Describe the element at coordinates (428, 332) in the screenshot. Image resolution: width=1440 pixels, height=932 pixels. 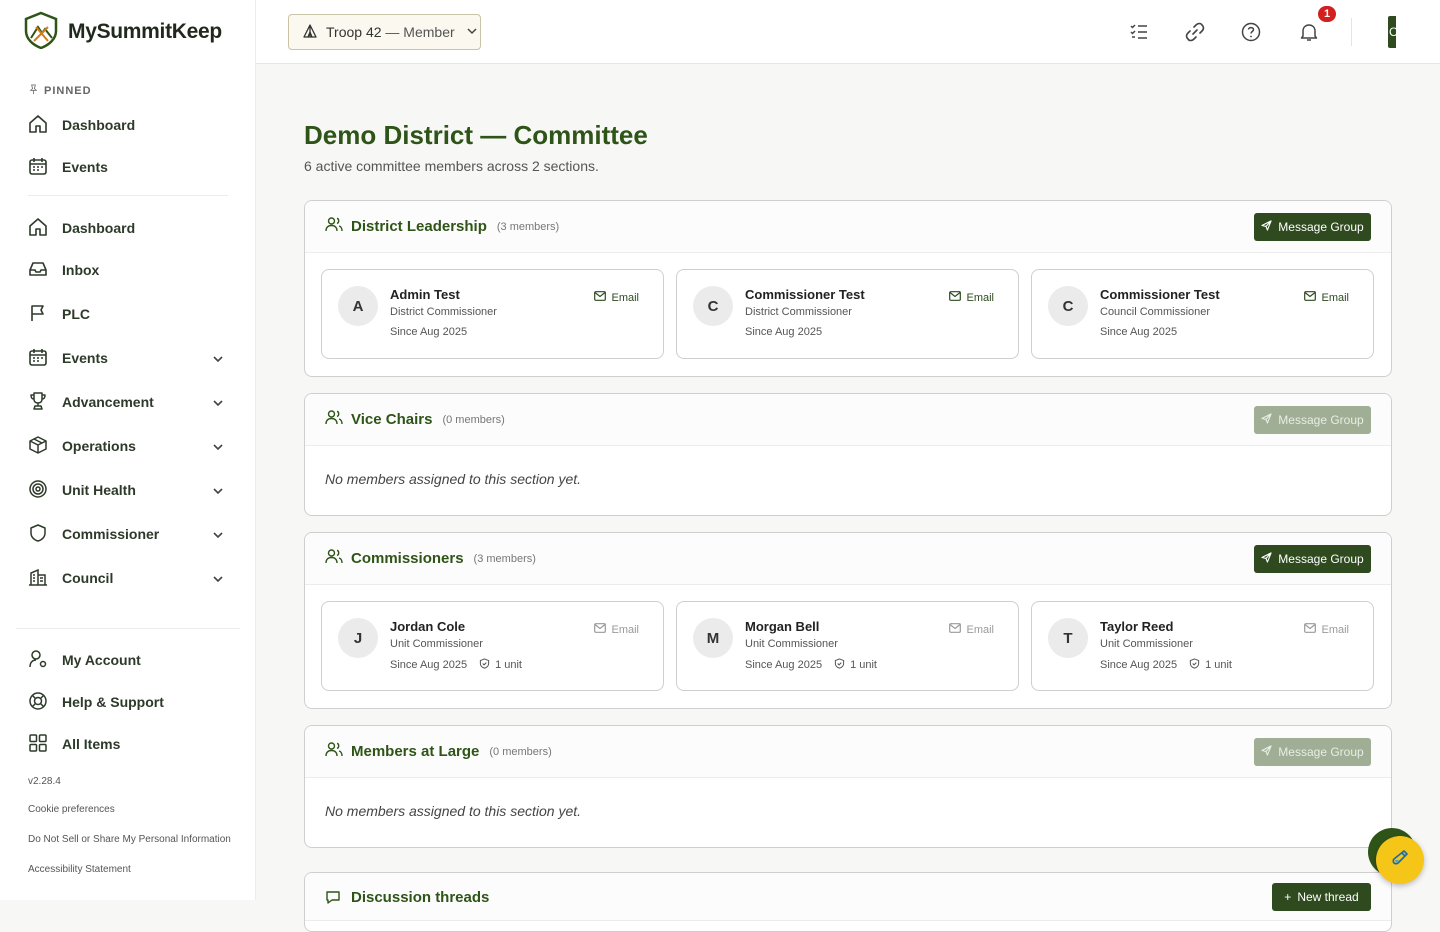
I see `member-since: Since Aug 2025` at that location.